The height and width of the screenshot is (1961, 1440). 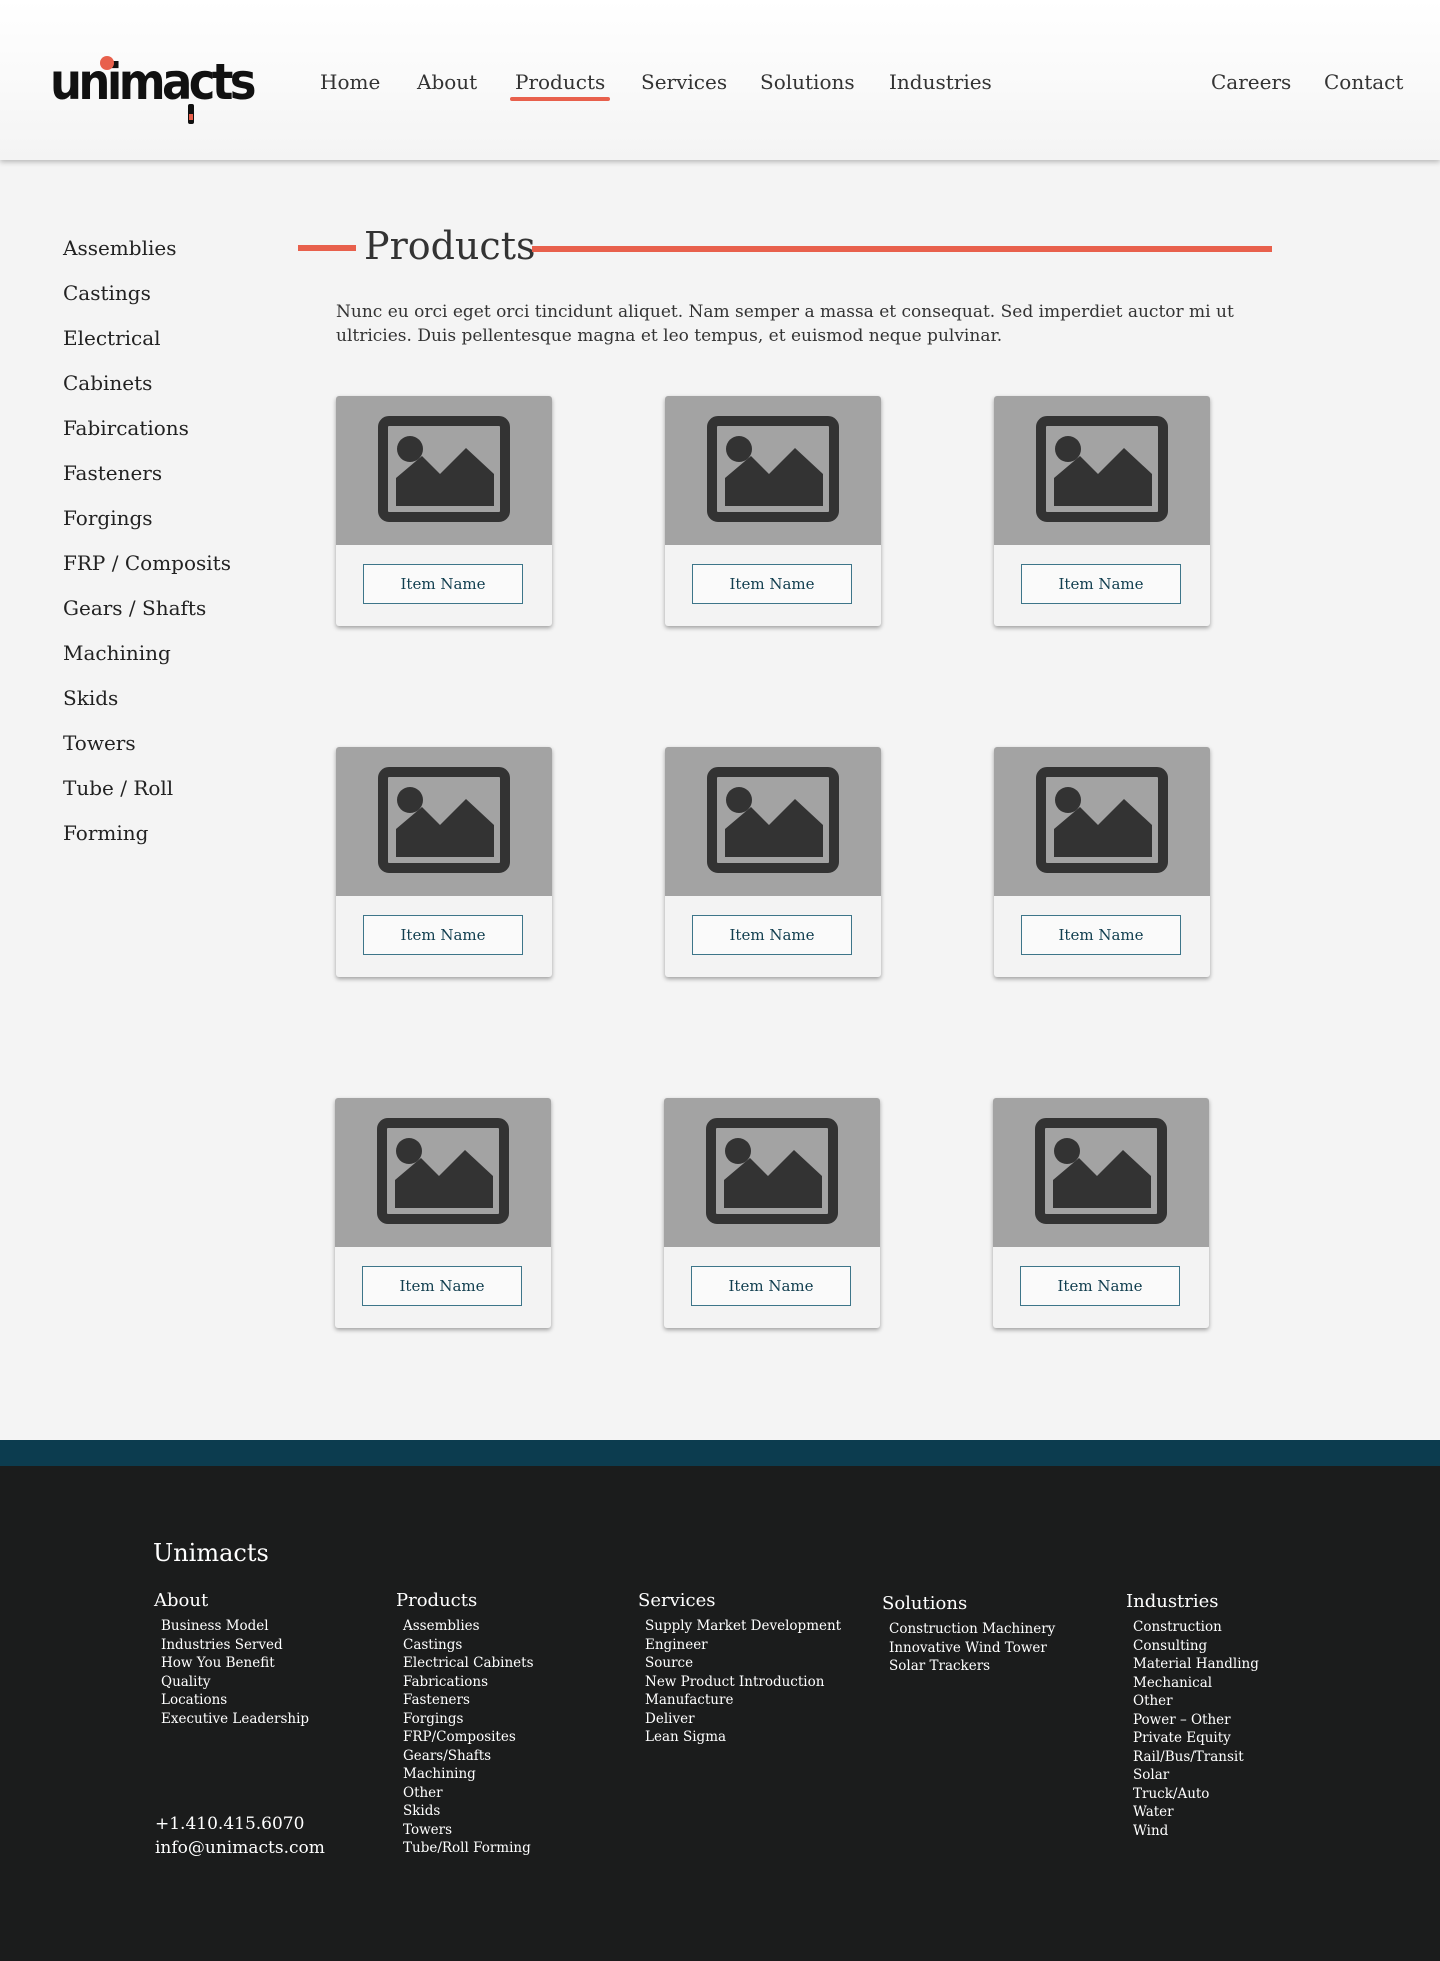 I want to click on footer-column-title: Products, so click(x=465, y=1601).